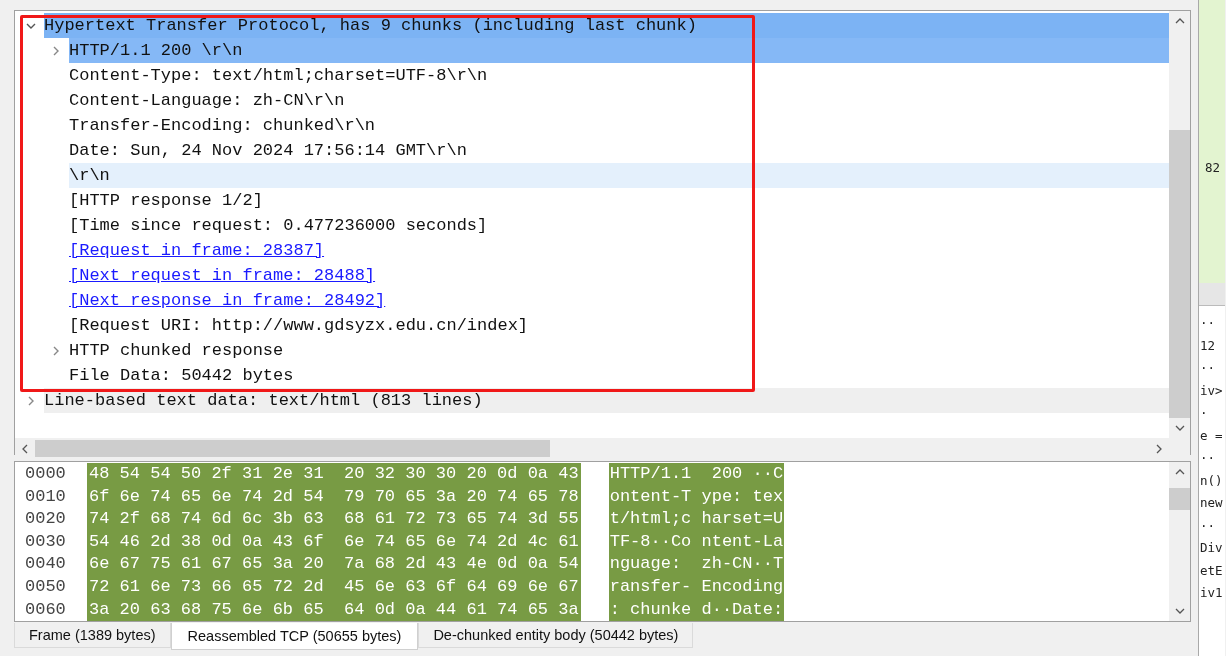 The image size is (1226, 656). What do you see at coordinates (1211, 390) in the screenshot?
I see `code-fragment: iv>` at bounding box center [1211, 390].